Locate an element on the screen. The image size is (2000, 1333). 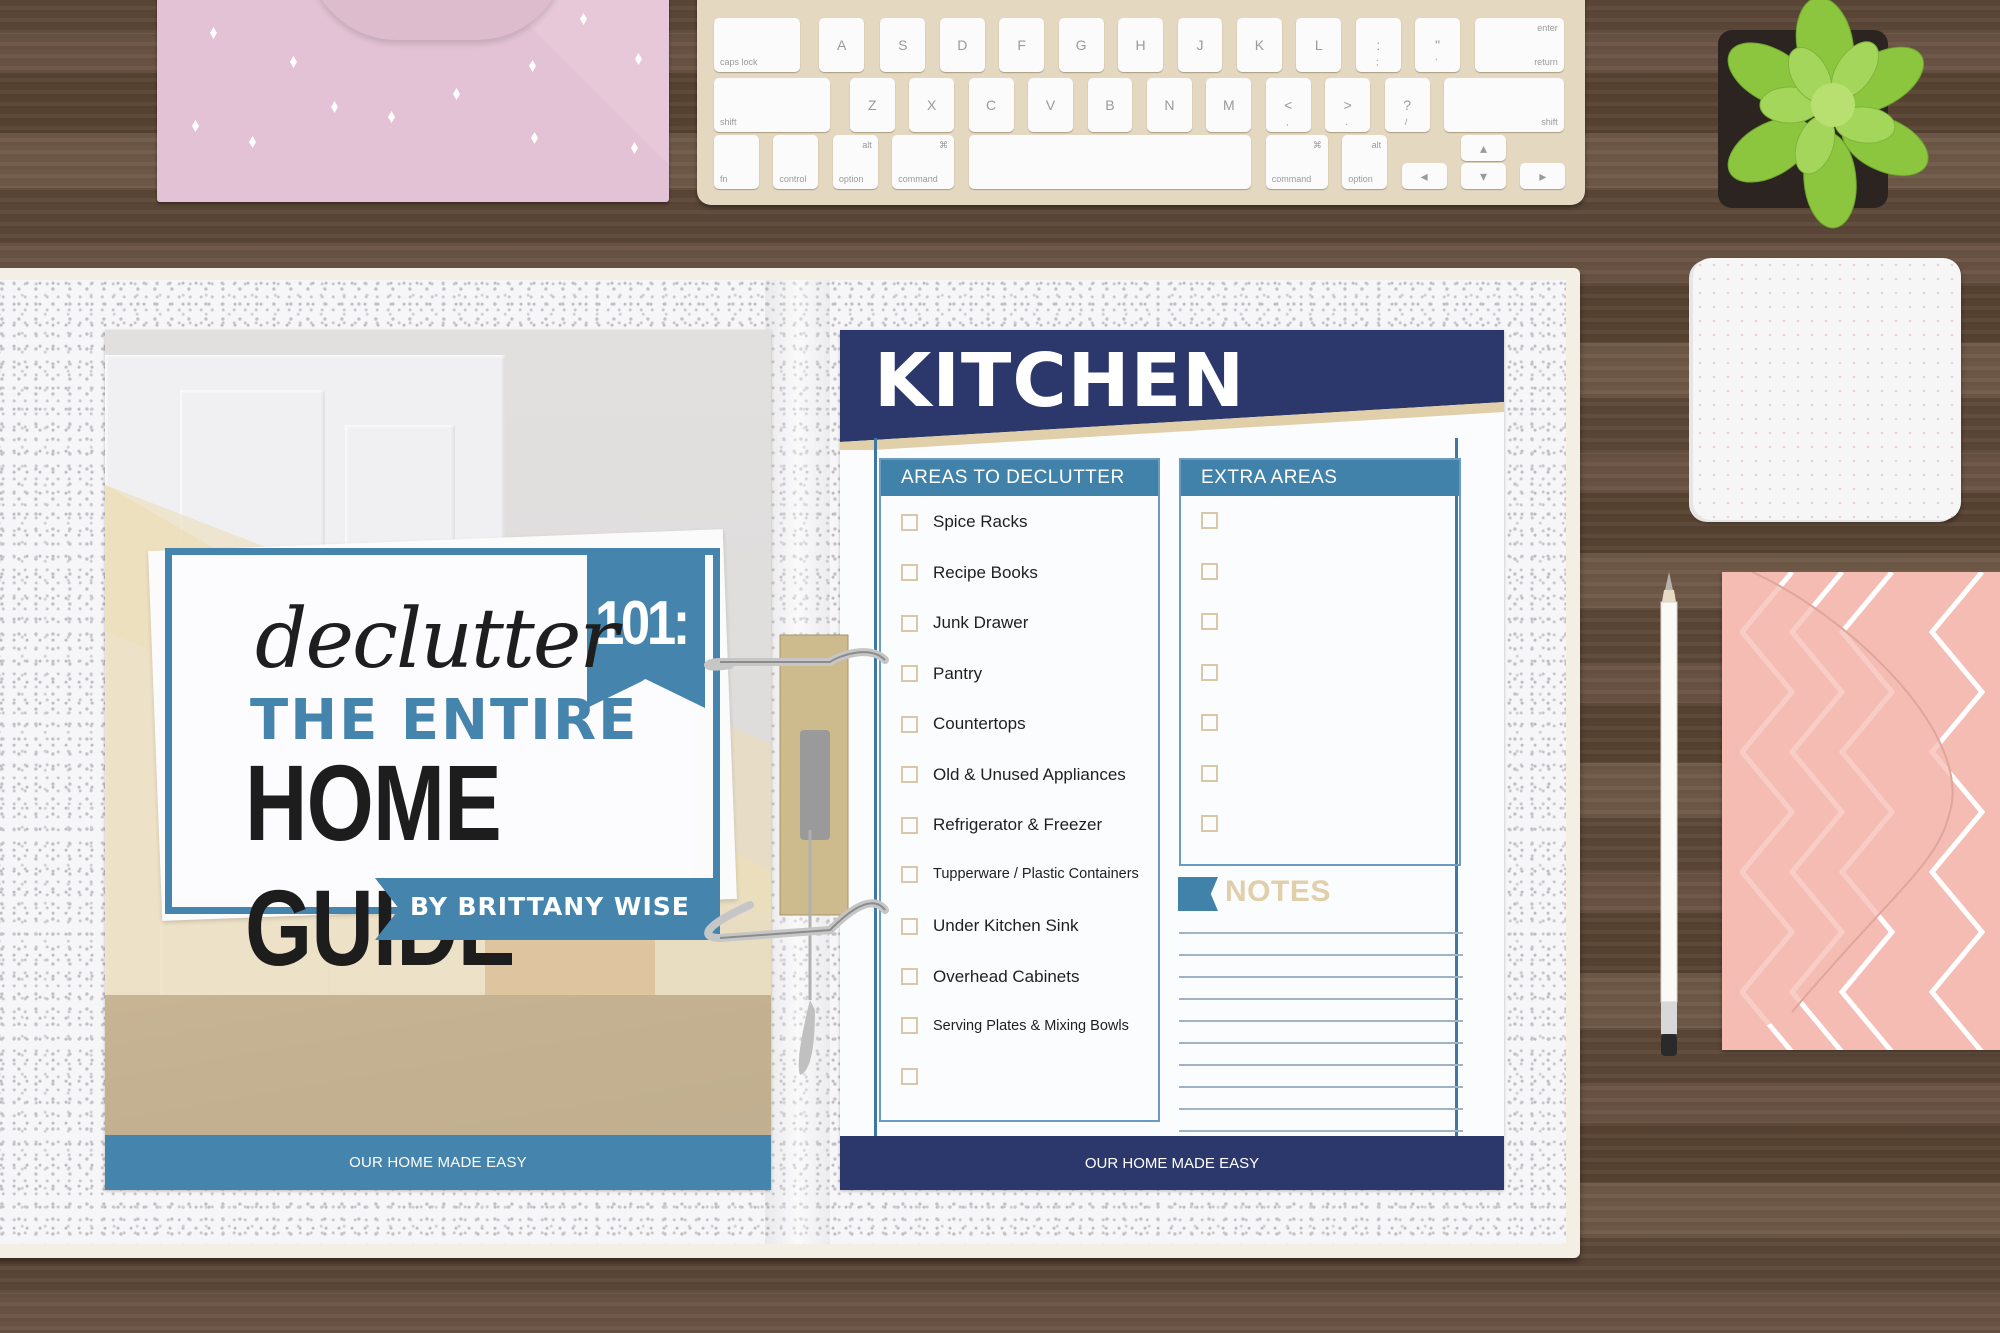
key-label: F is located at coordinates (1021, 45).